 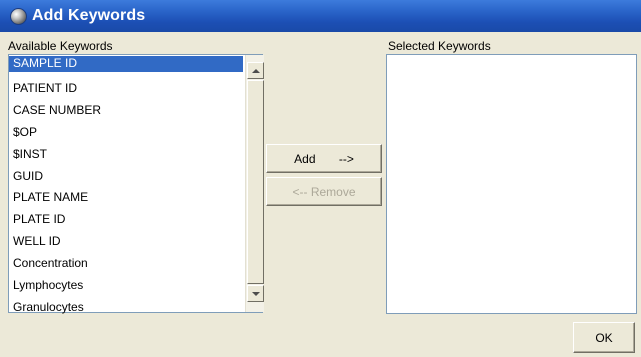 I want to click on ok-button: OK, so click(x=604, y=337).